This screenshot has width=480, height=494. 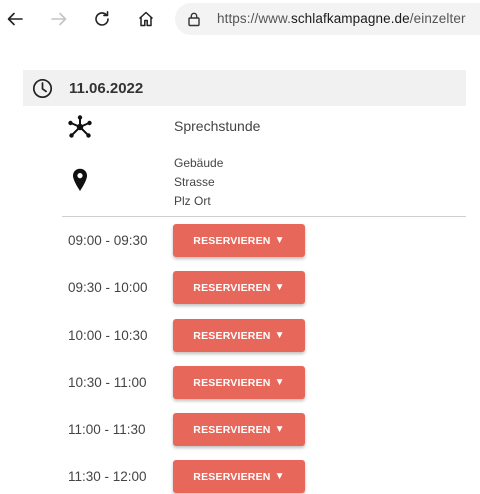 I want to click on slot-time: 11:30 - 12:00, so click(x=107, y=476).